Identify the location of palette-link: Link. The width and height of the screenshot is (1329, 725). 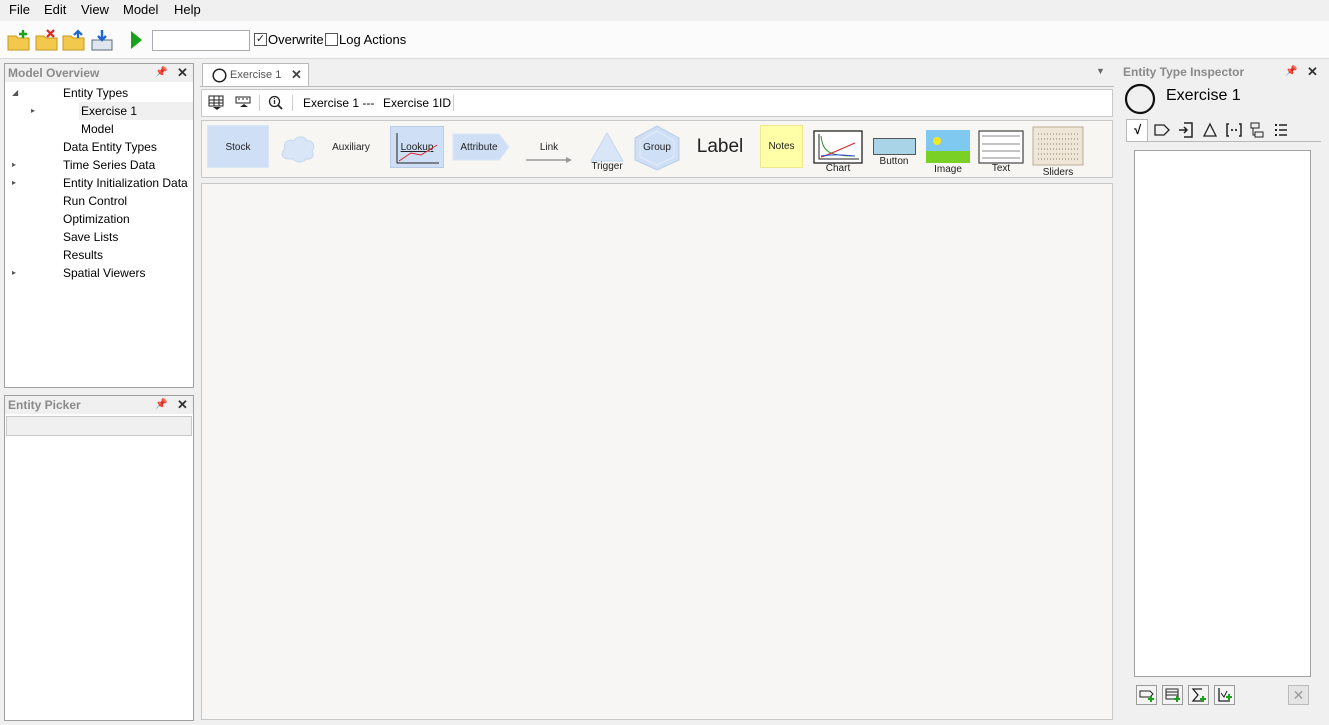
(549, 147).